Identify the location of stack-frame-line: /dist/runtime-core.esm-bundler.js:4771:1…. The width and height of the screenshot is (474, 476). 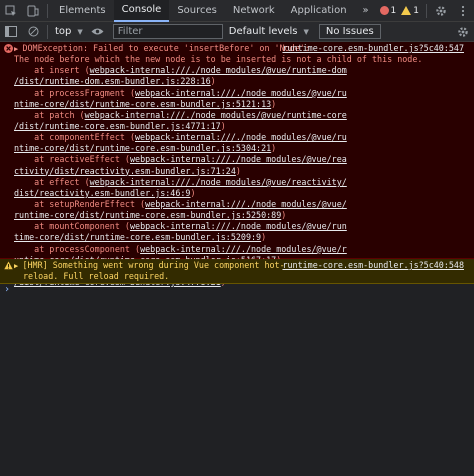
(242, 126).